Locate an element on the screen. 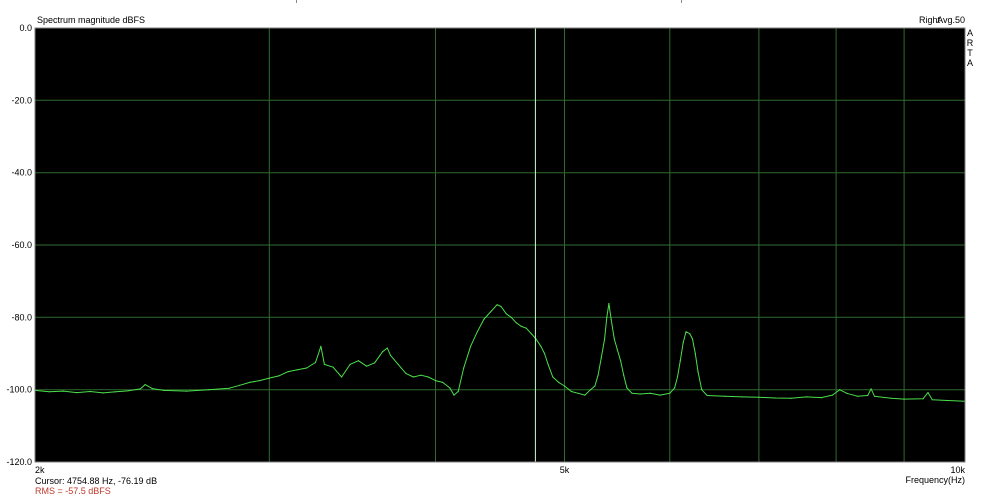 The width and height of the screenshot is (1000, 498). y-tick-label: -20.0 is located at coordinates (21, 100).